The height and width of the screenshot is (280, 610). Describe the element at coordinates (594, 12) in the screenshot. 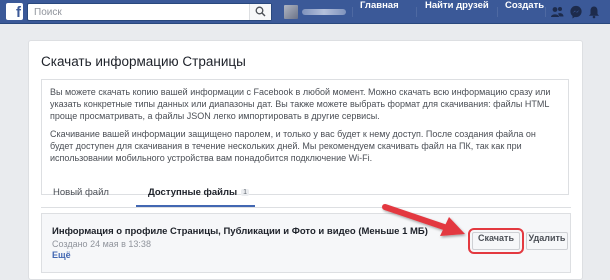

I see `notifications-icon` at that location.